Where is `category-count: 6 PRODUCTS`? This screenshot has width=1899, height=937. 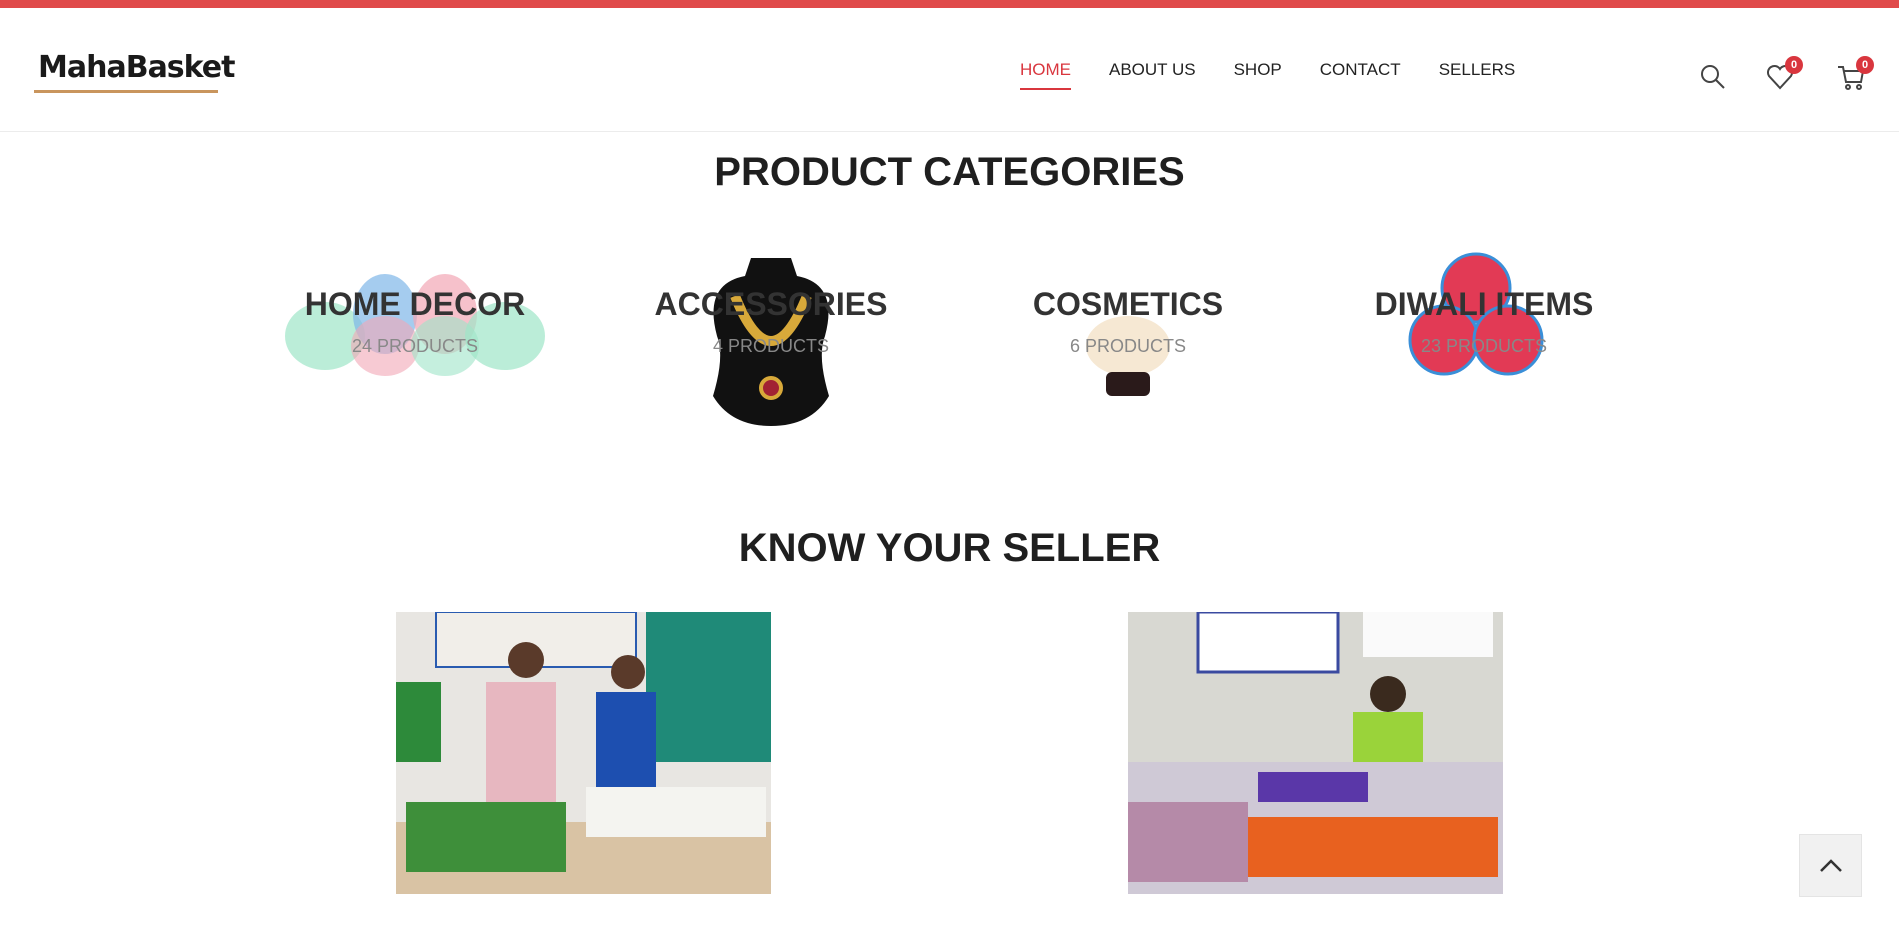
category-count: 6 PRODUCTS is located at coordinates (1127, 346).